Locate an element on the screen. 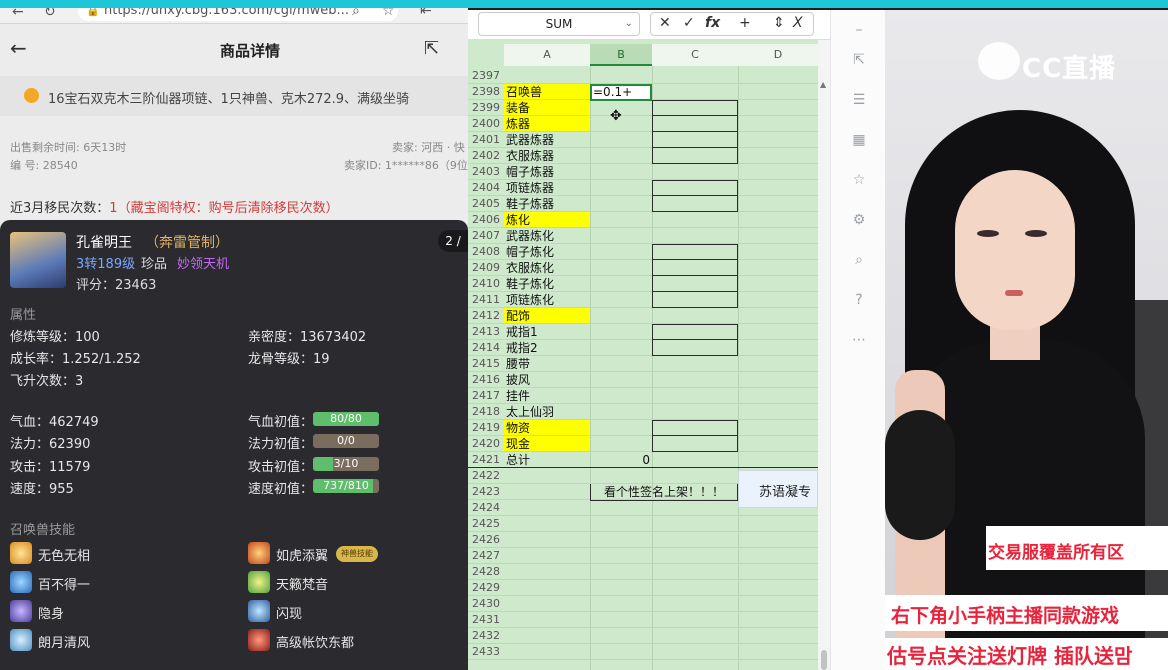 This screenshot has height=670, width=1168. row-number: 2424 is located at coordinates (487, 508).